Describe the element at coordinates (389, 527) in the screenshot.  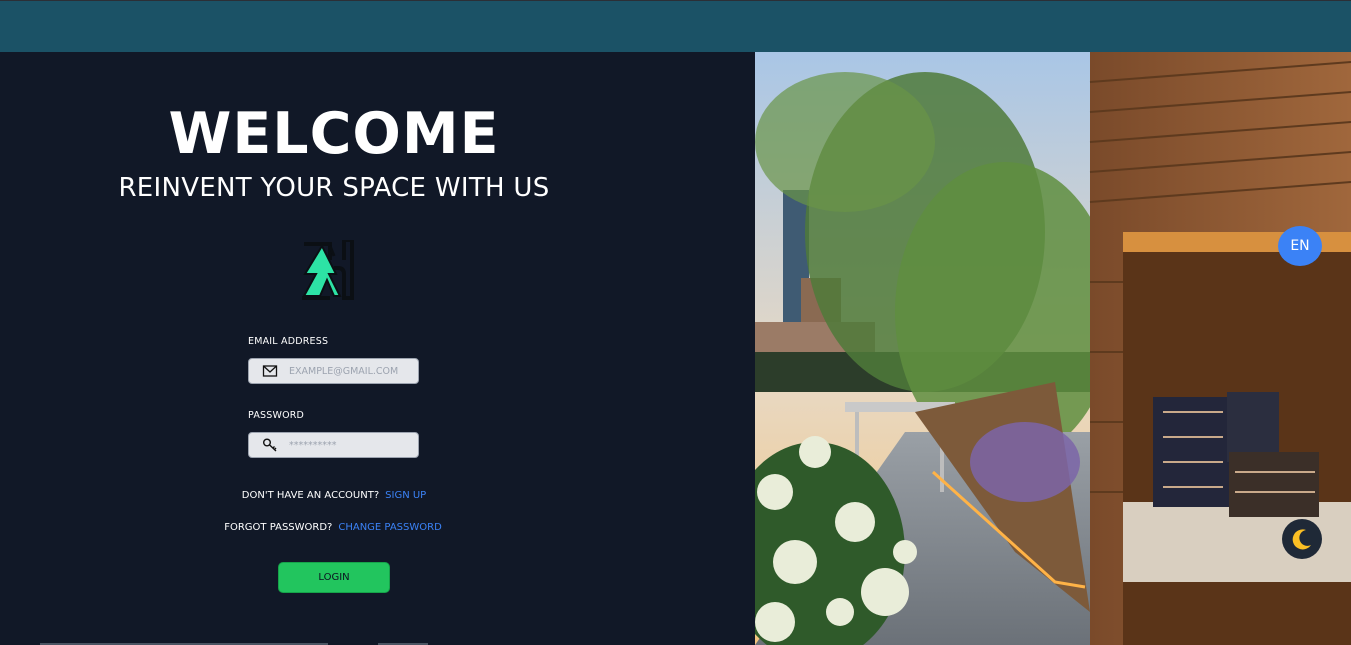
I see `change-password-link: CHANGE PASSWORD` at that location.